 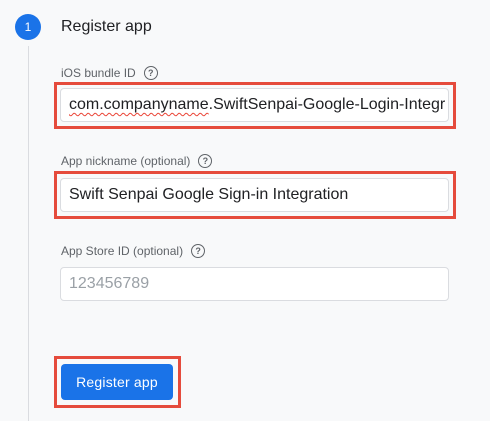 I want to click on step-title: Register app, so click(x=106, y=26).